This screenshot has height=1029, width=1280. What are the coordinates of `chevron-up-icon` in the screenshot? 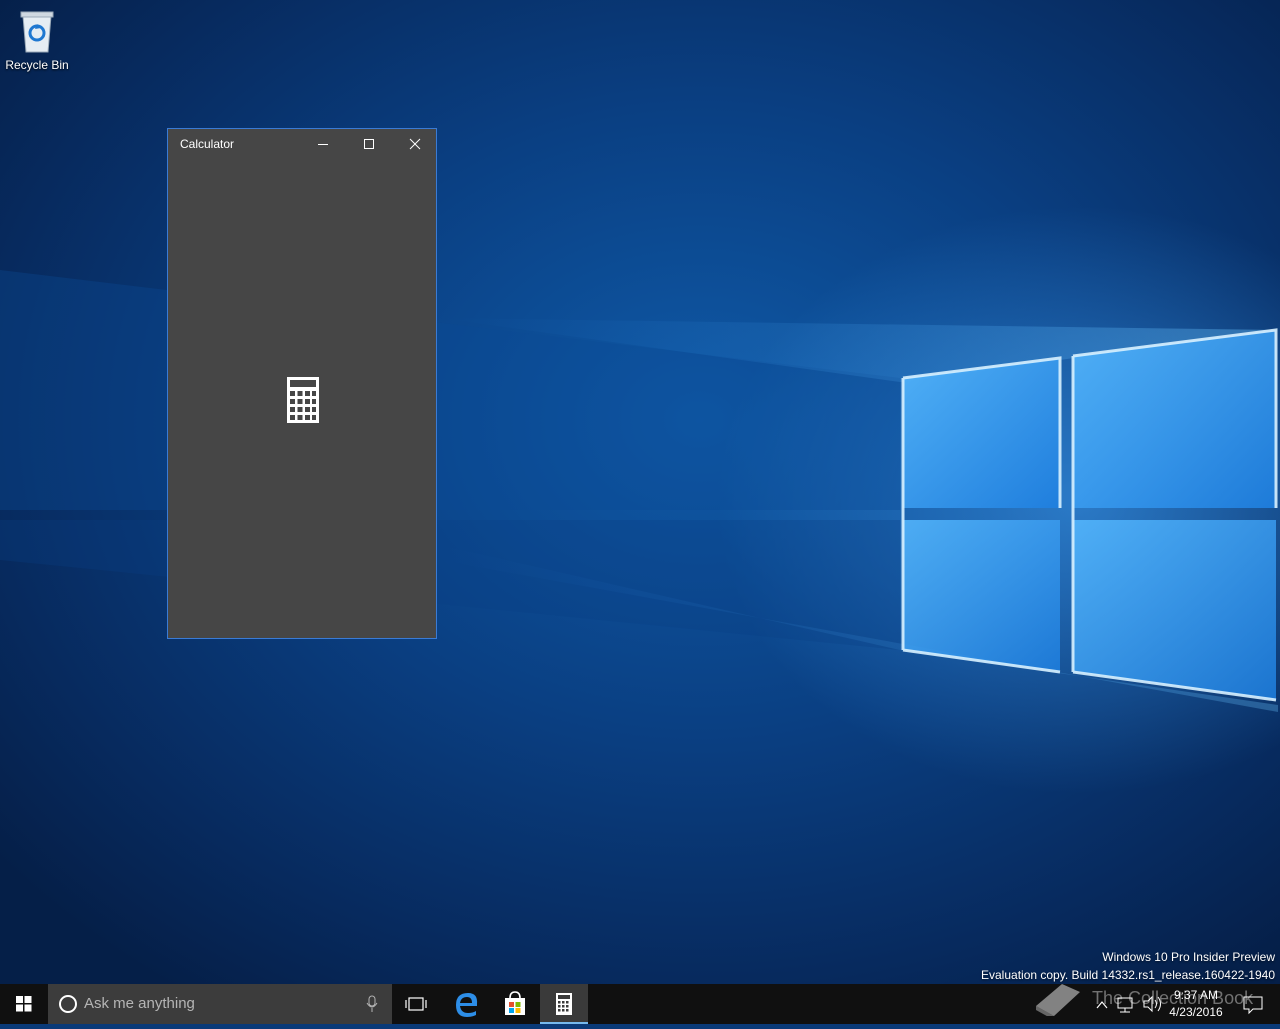 It's located at (1102, 1005).